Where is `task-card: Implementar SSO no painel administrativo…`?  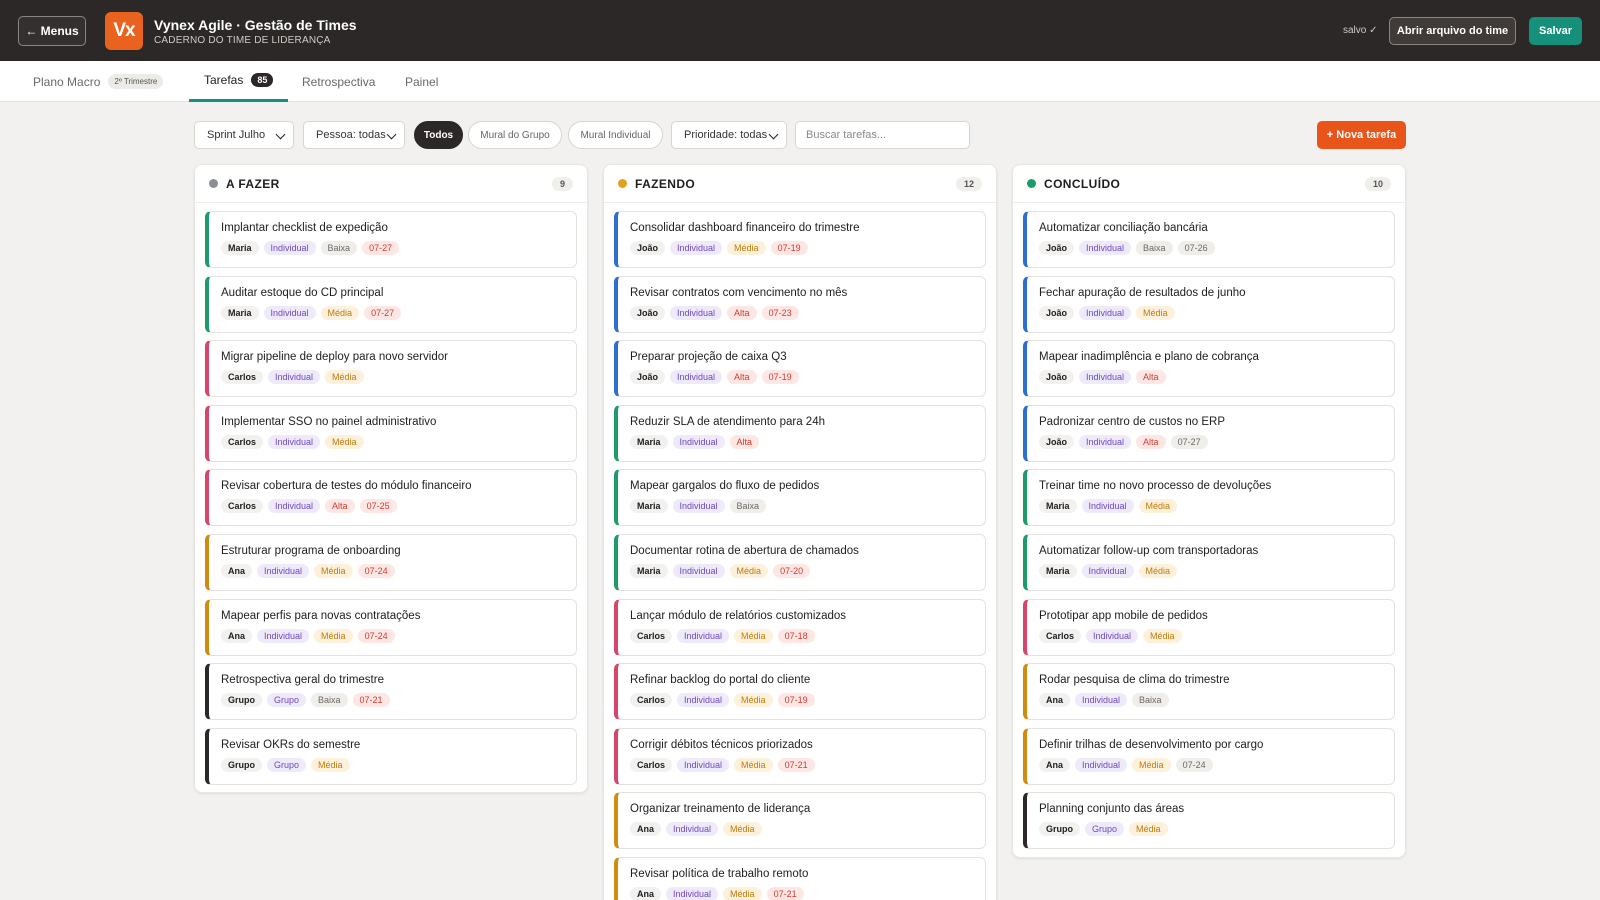 task-card: Implementar SSO no painel administrativo… is located at coordinates (391, 433).